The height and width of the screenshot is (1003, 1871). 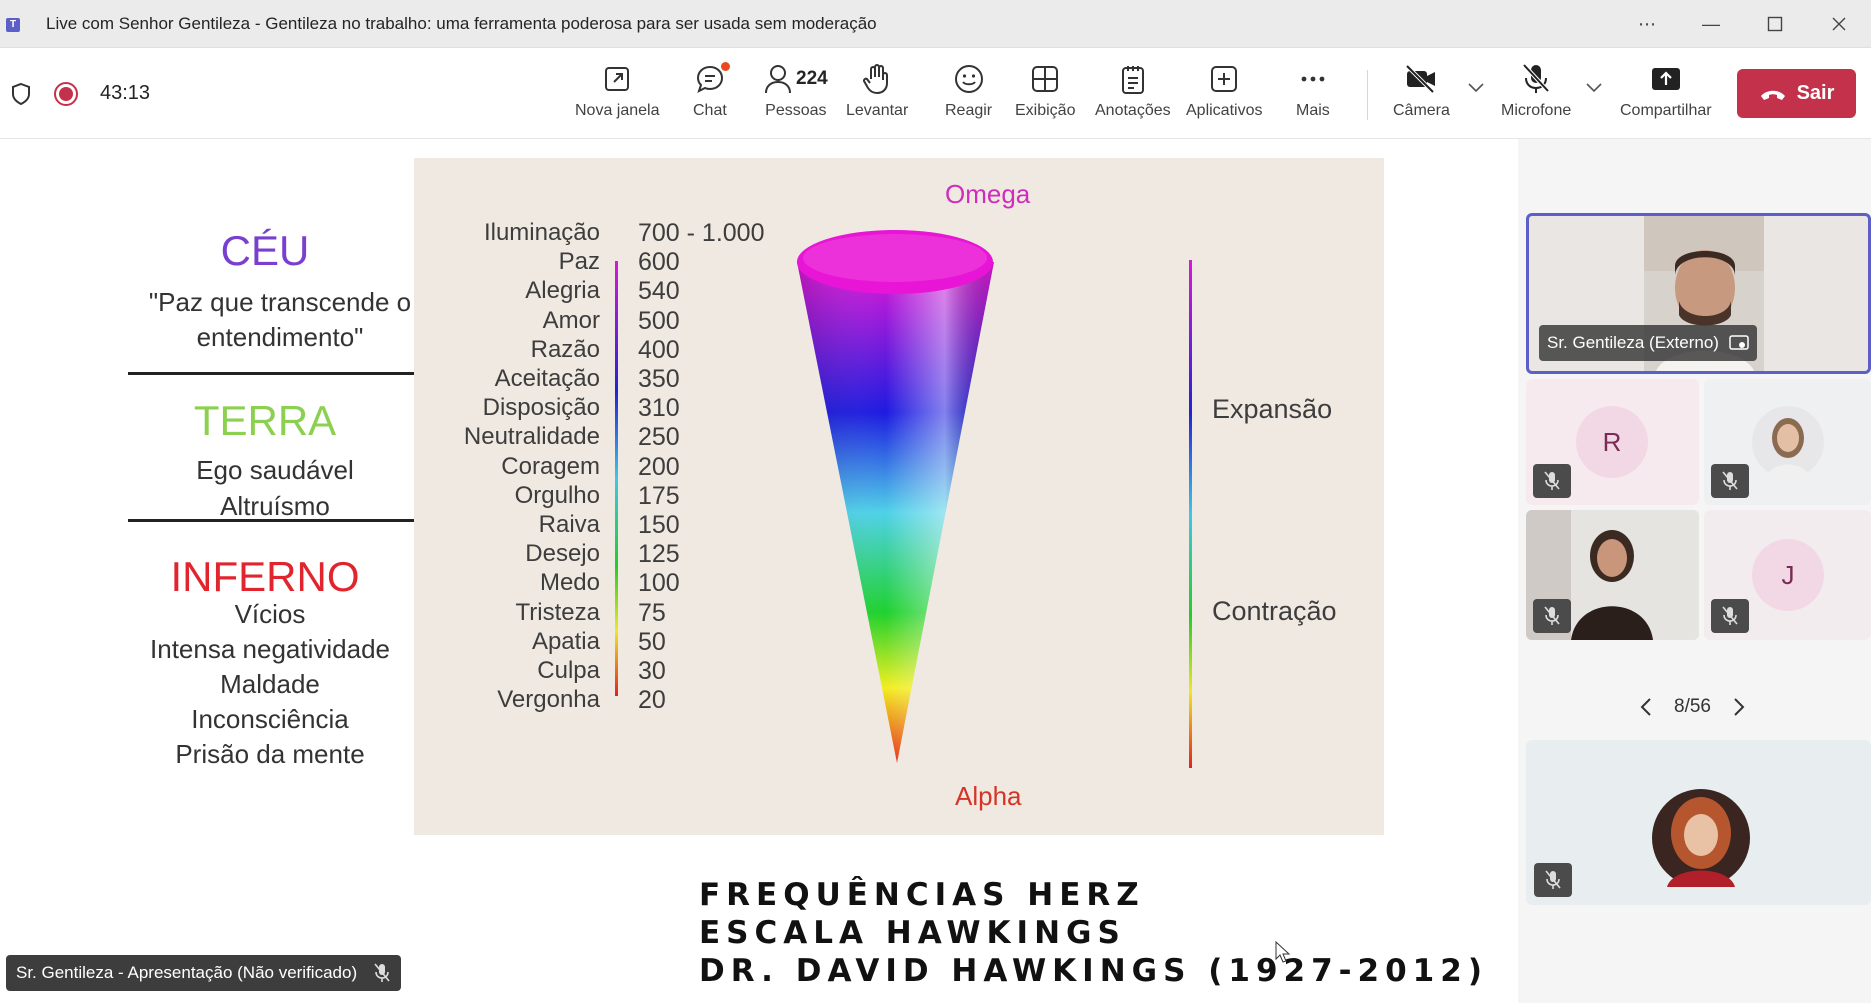 I want to click on scale-level-value: 30, so click(x=652, y=671).